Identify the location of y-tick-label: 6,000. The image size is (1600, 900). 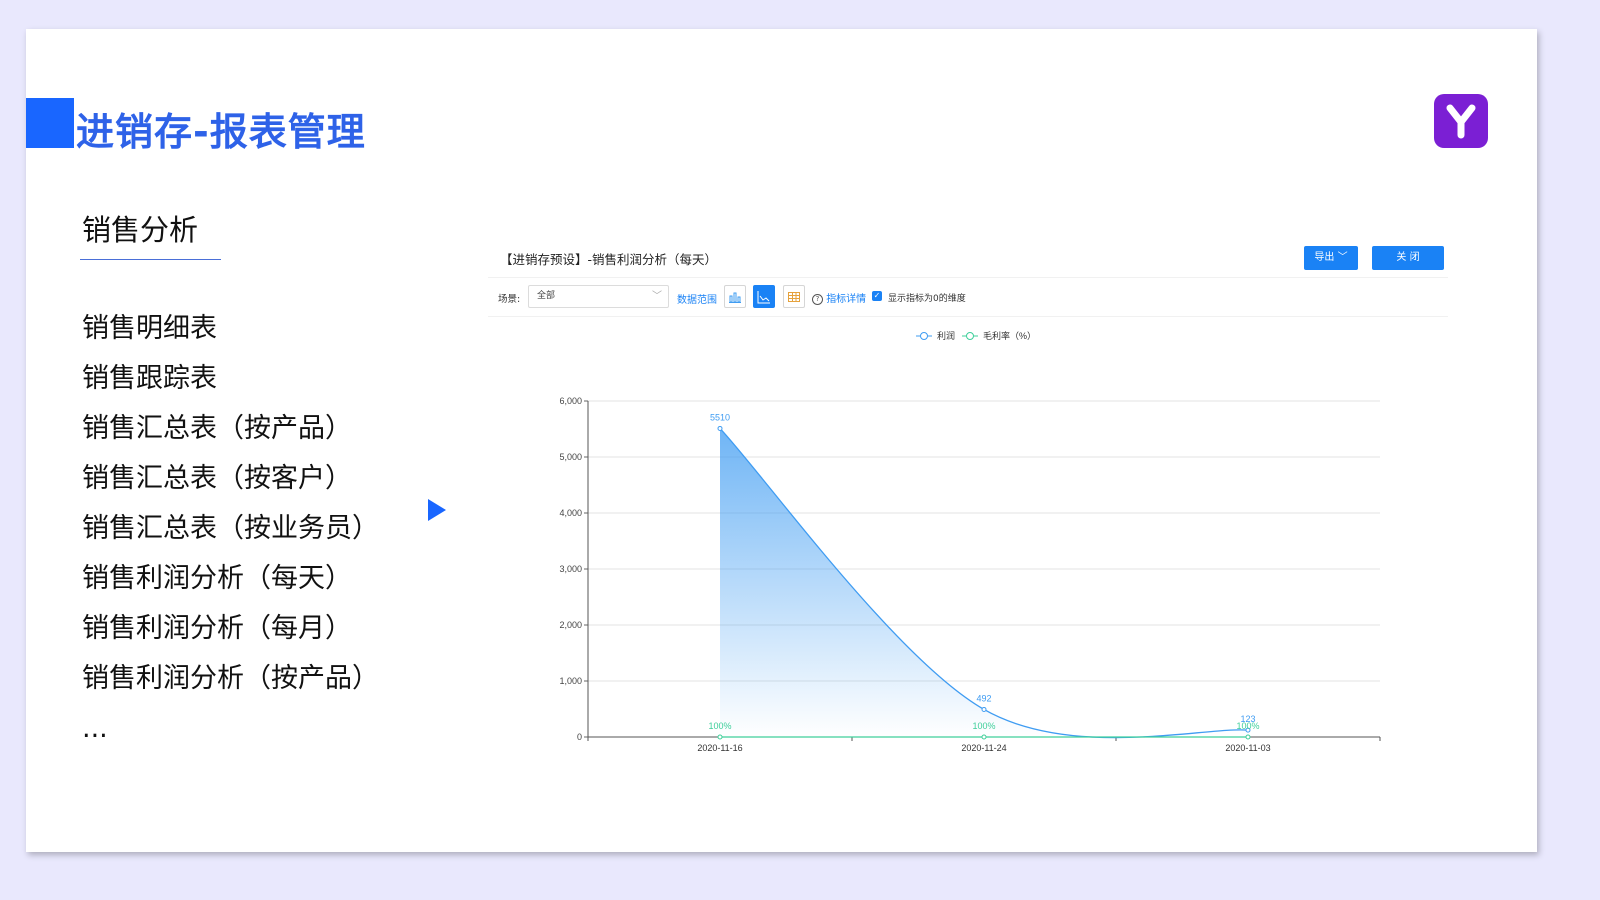
(570, 401).